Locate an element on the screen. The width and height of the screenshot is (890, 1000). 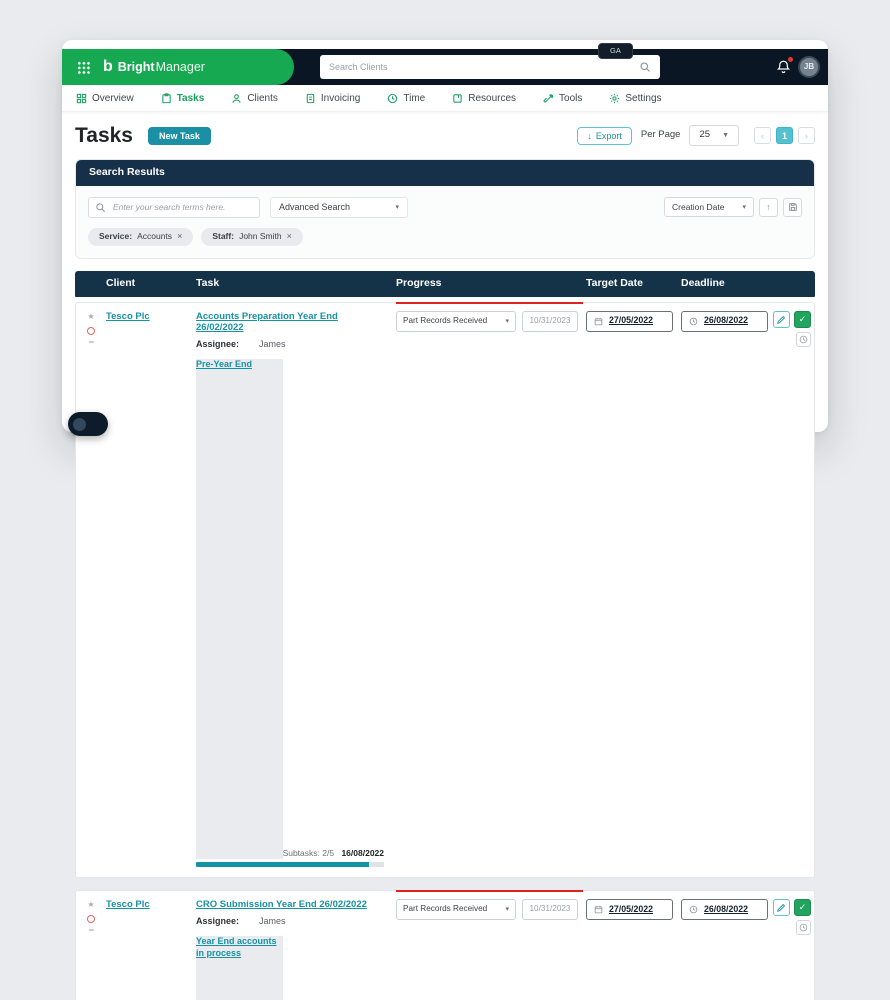
col-header-task: Task is located at coordinates (208, 282).